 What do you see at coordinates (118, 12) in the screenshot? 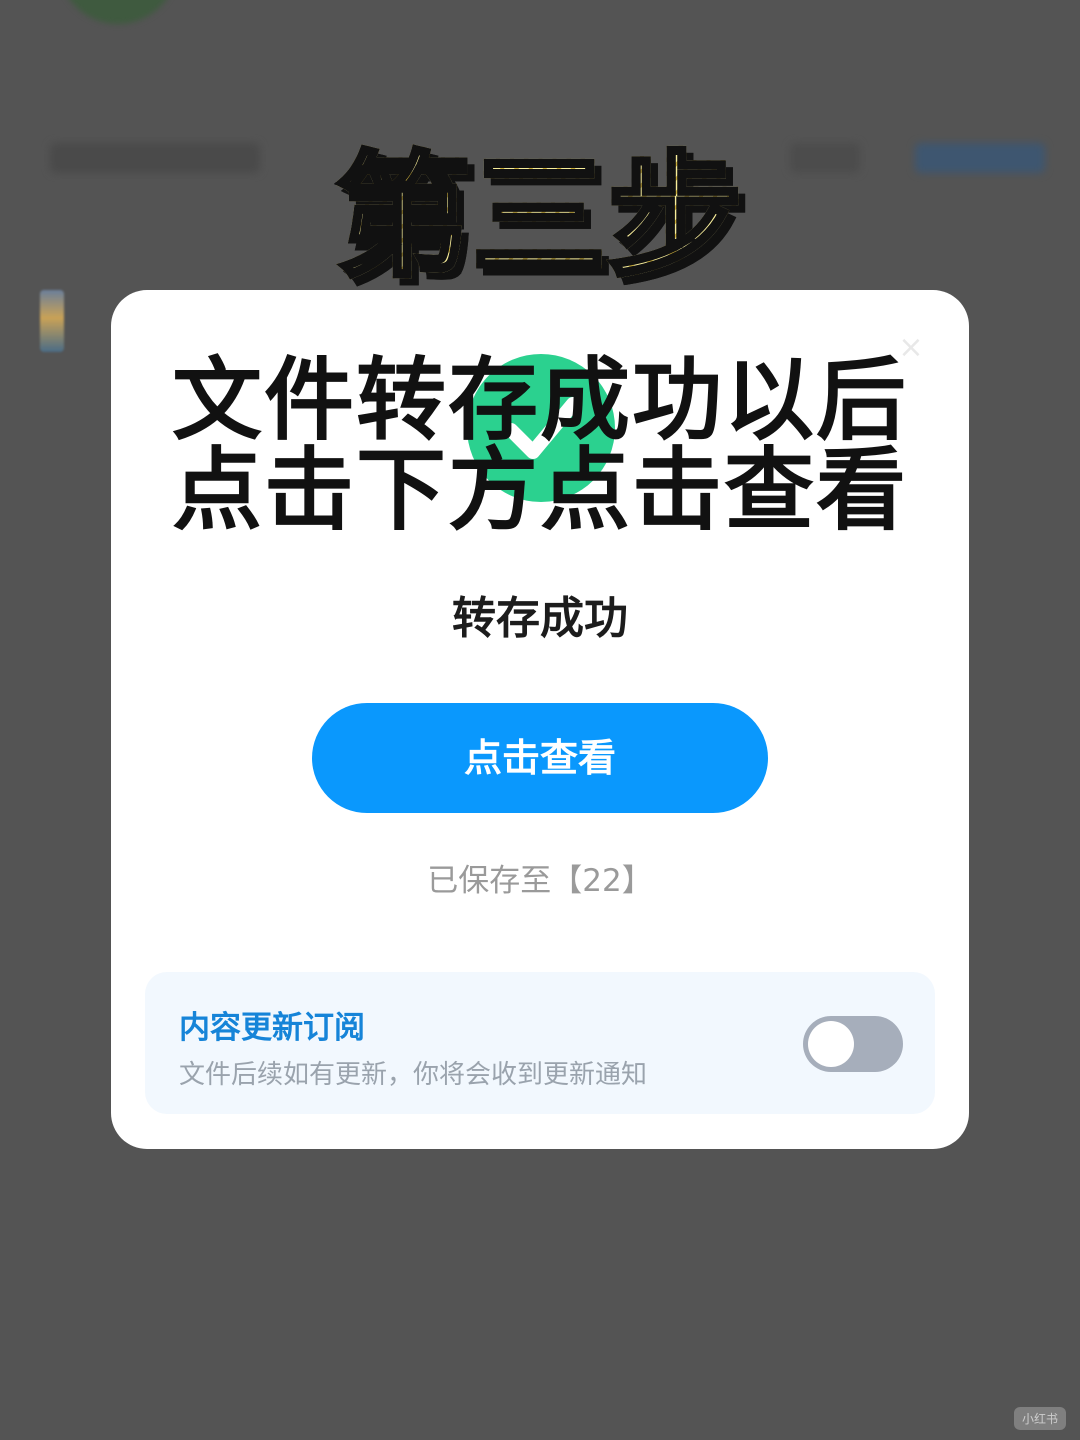
I see `avatar` at bounding box center [118, 12].